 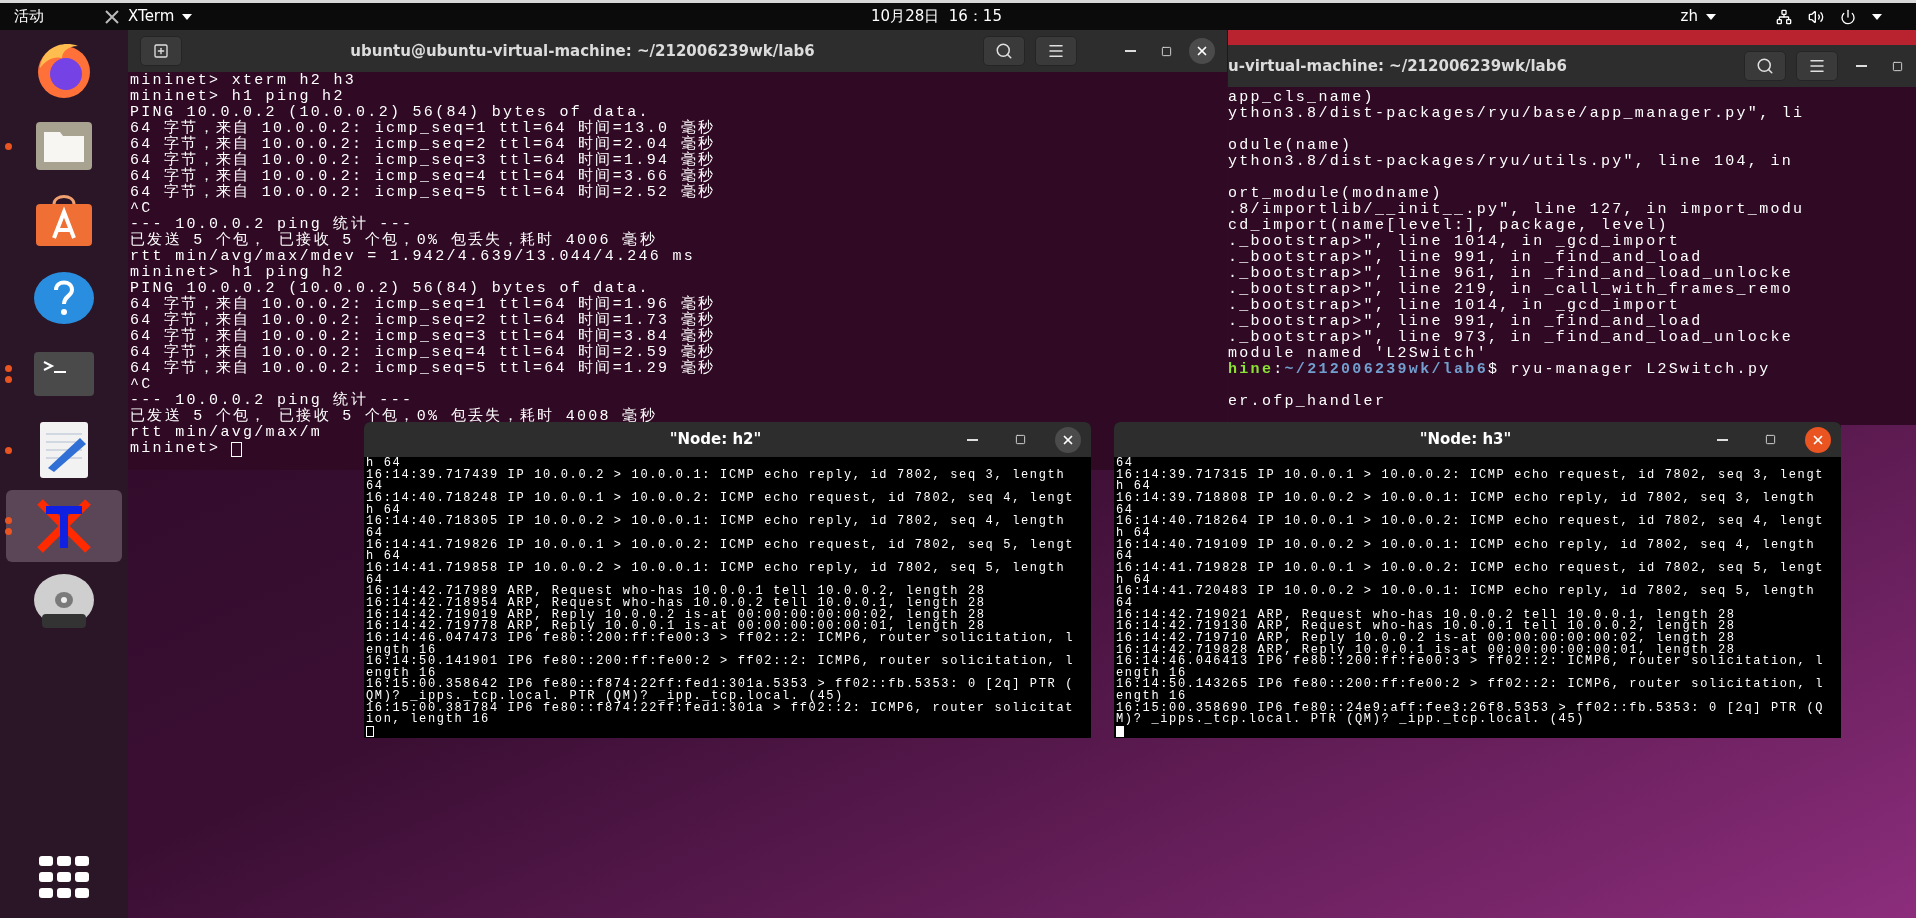 What do you see at coordinates (676, 592) in the screenshot?
I see `terminal-line: 16:14:42.717989 ARP, Request who-has 10.0.0.1 tell 10.0.0.2, length 28` at bounding box center [676, 592].